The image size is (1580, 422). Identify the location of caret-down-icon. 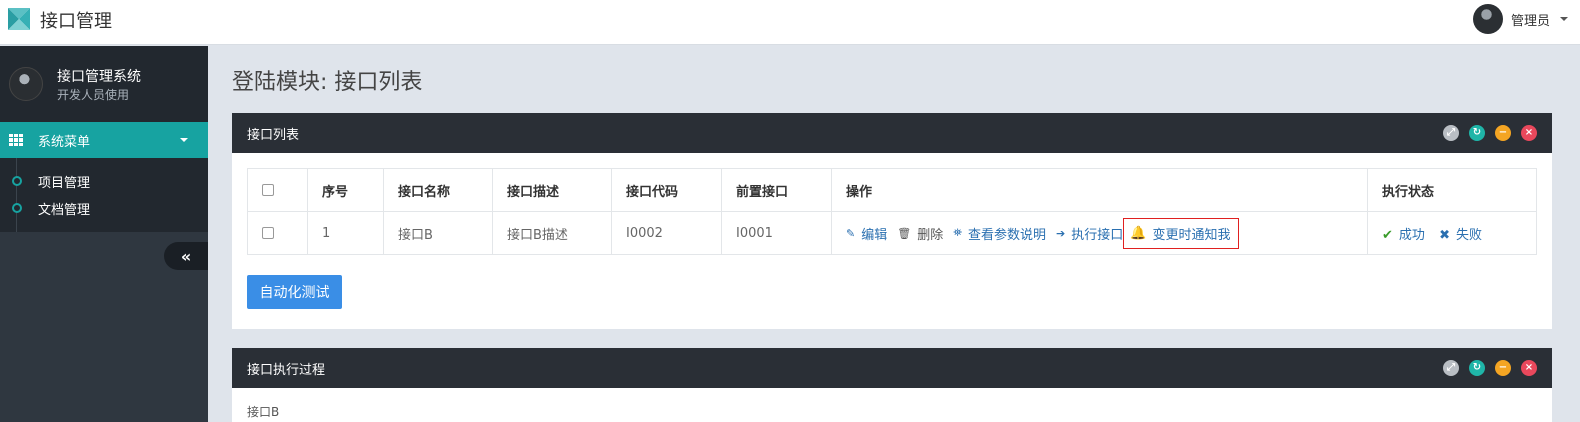
(184, 140).